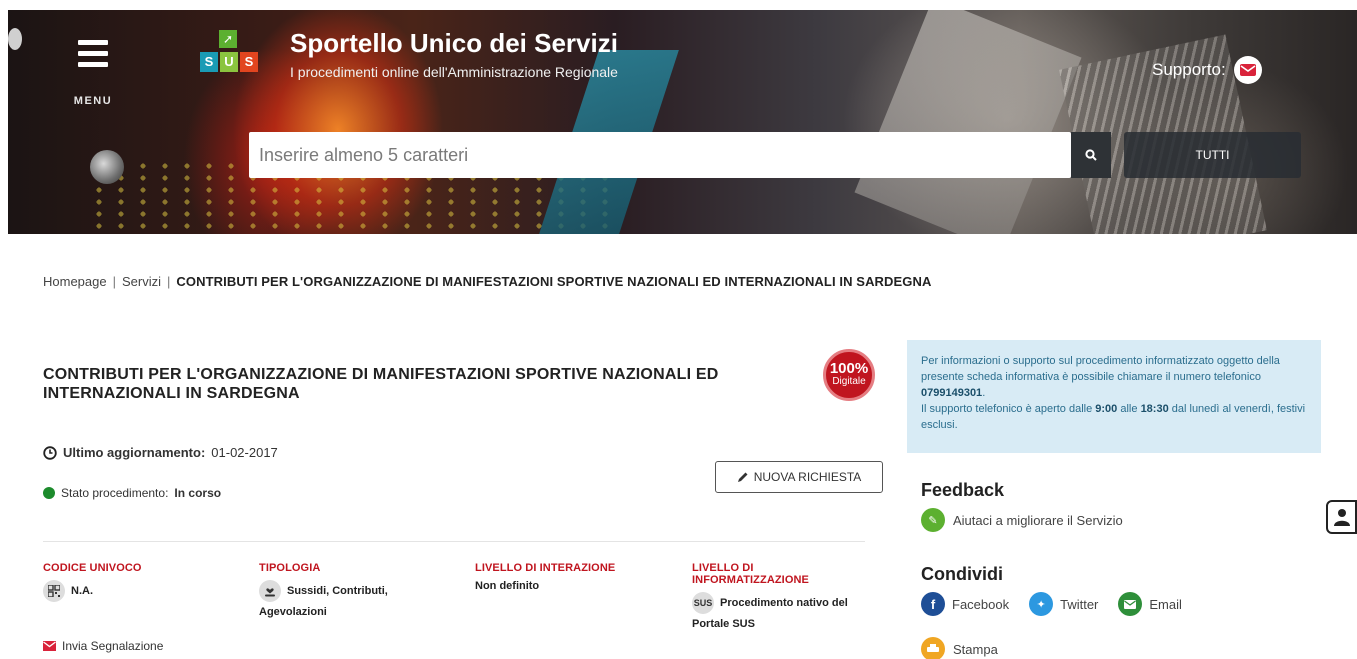 This screenshot has height=659, width=1357. Describe the element at coordinates (1063, 604) in the screenshot. I see `share-twitter: ✦ Twitter` at that location.